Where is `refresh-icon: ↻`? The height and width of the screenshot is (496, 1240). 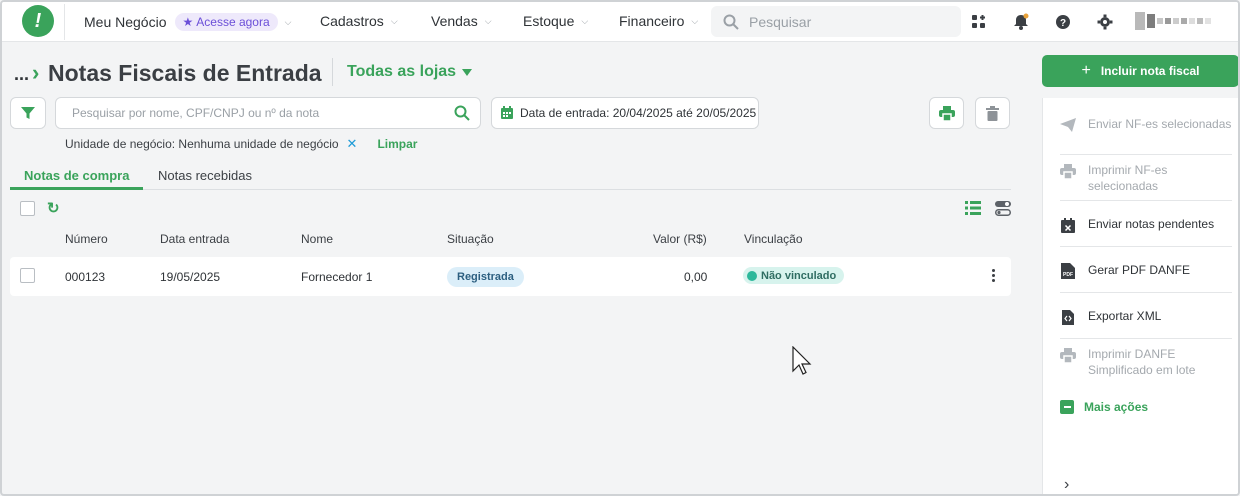
refresh-icon: ↻ is located at coordinates (53, 208).